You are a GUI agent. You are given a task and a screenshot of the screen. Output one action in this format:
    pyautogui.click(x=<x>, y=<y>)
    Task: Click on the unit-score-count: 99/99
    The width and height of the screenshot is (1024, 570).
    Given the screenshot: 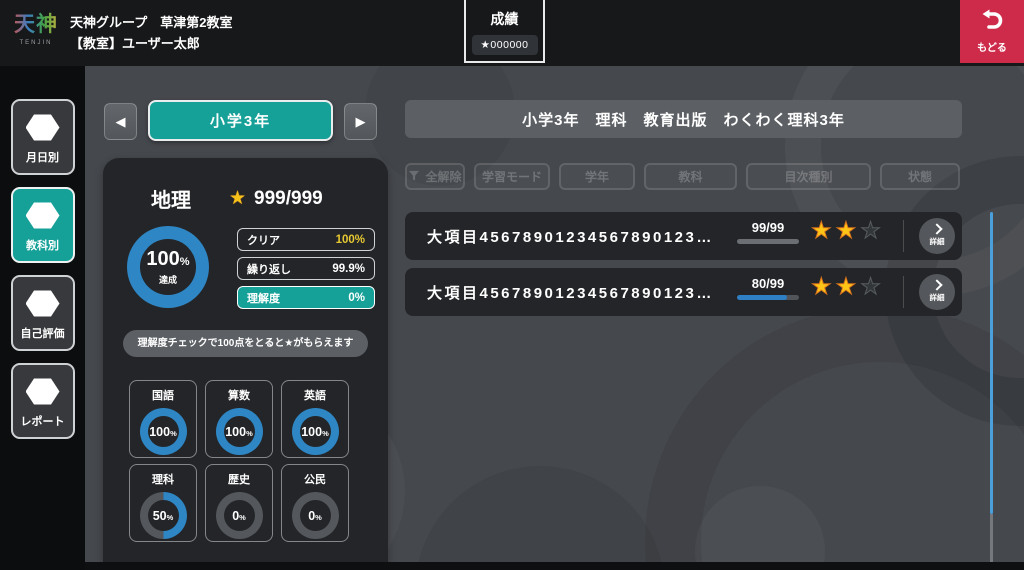 What is the action you would take?
    pyautogui.click(x=768, y=227)
    